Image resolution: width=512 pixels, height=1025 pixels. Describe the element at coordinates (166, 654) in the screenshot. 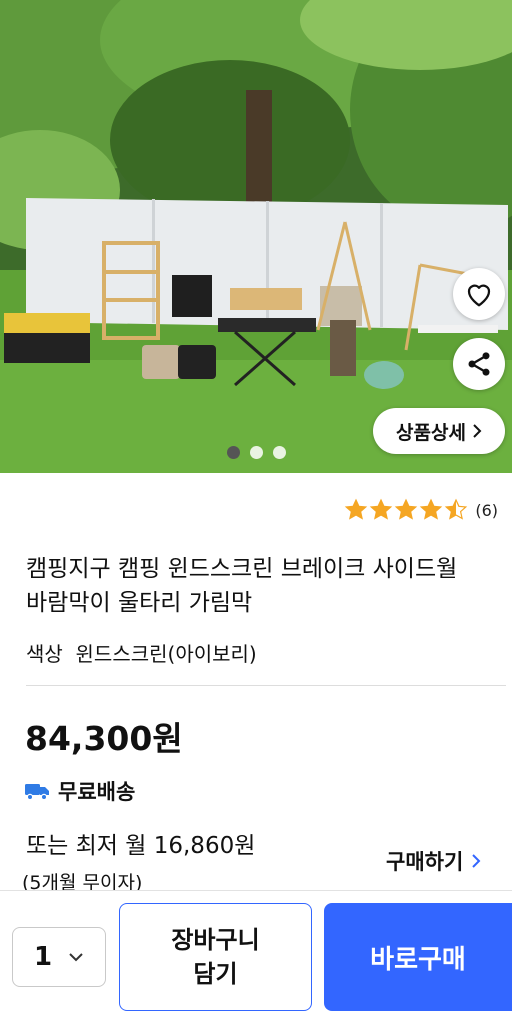

I see `option-value: 윈드스크린(아이보리)` at that location.